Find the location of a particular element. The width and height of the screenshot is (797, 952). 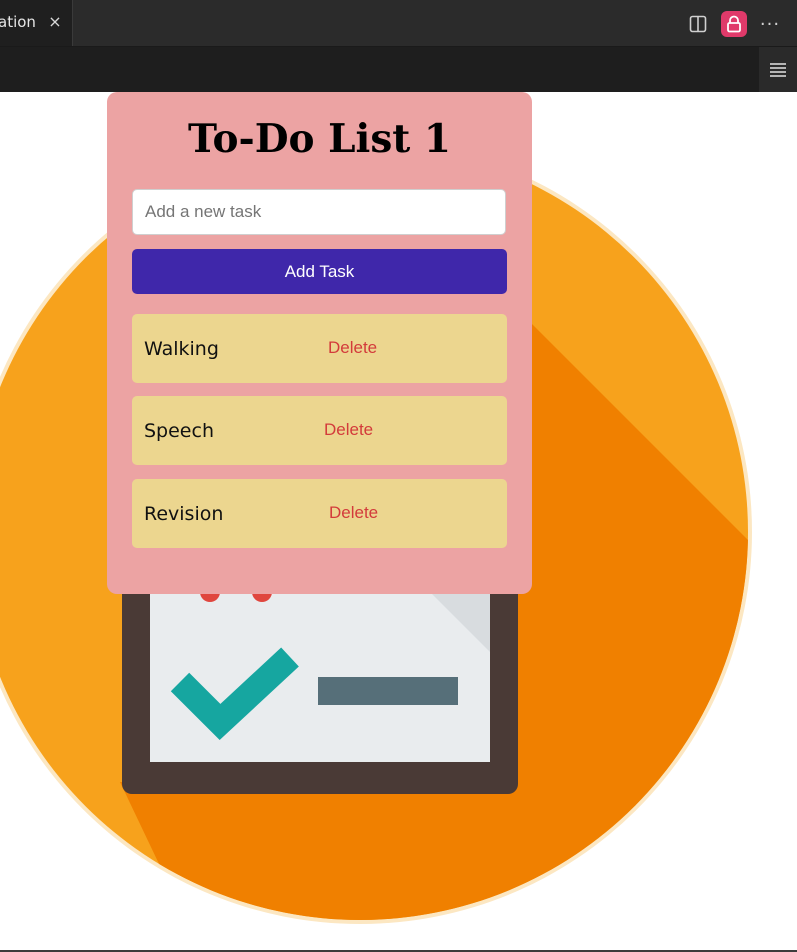

list-item: Walking Delete is located at coordinates (319, 348).